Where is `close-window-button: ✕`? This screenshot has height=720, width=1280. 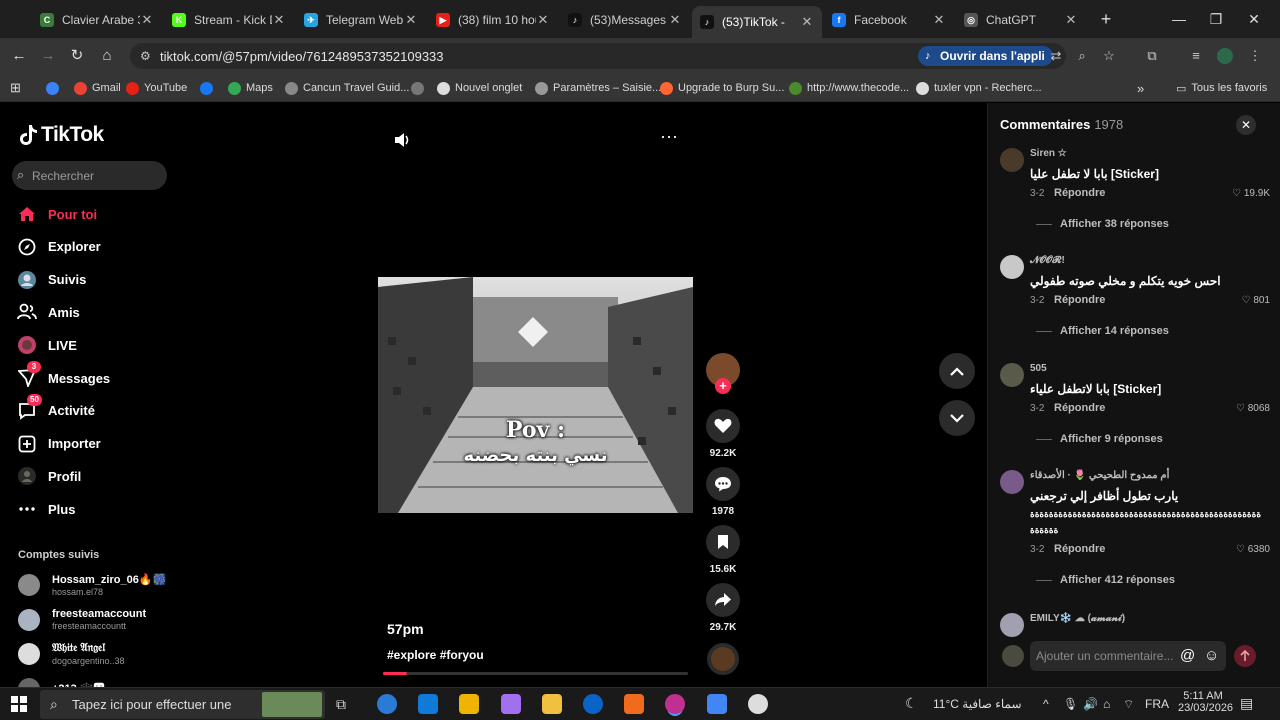 close-window-button: ✕ is located at coordinates (1254, 19).